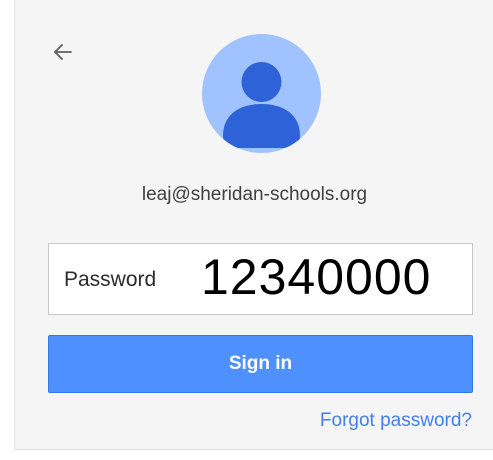  What do you see at coordinates (316, 277) in the screenshot?
I see `password-value: 12340000` at bounding box center [316, 277].